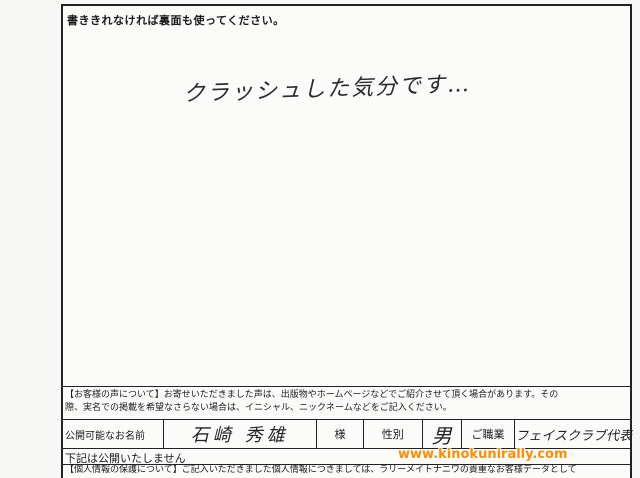  I want to click on name-form-row: 公開可能なお名前 石崎 秀雄 様 性別 男 ご職業 フェイスクラブ代表, so click(346, 434).